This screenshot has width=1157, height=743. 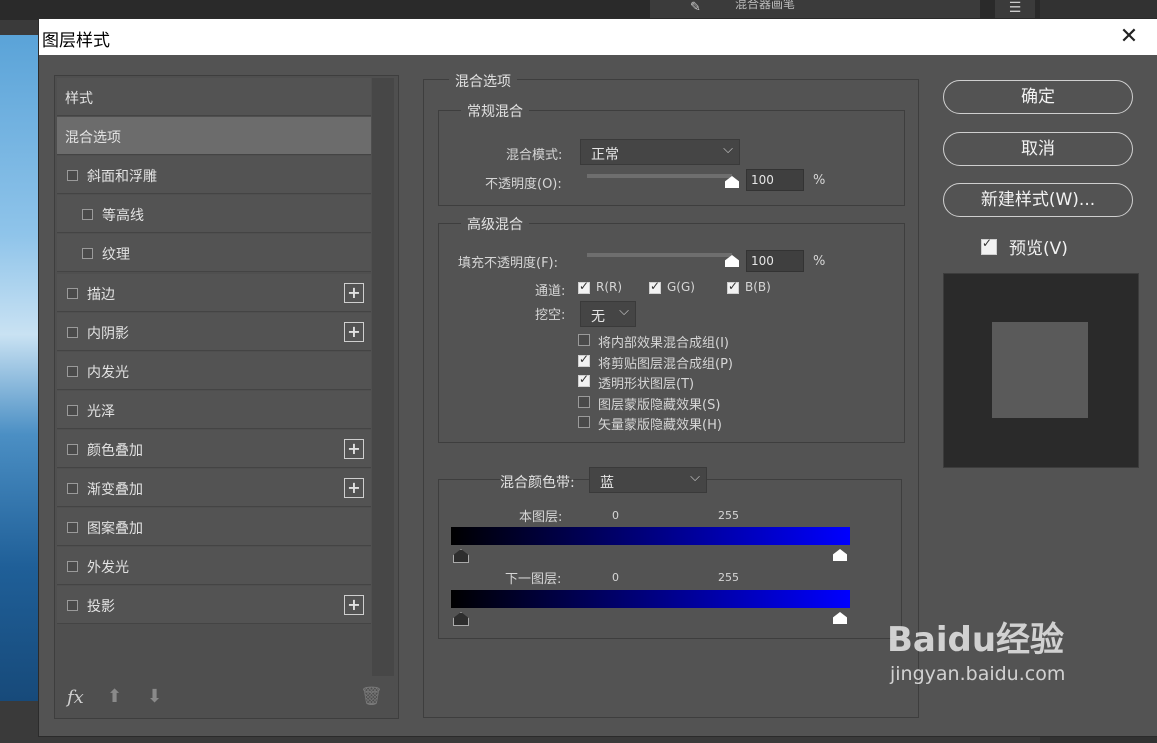 What do you see at coordinates (648, 480) in the screenshot?
I see `blend-if-select: 蓝 ⌵` at bounding box center [648, 480].